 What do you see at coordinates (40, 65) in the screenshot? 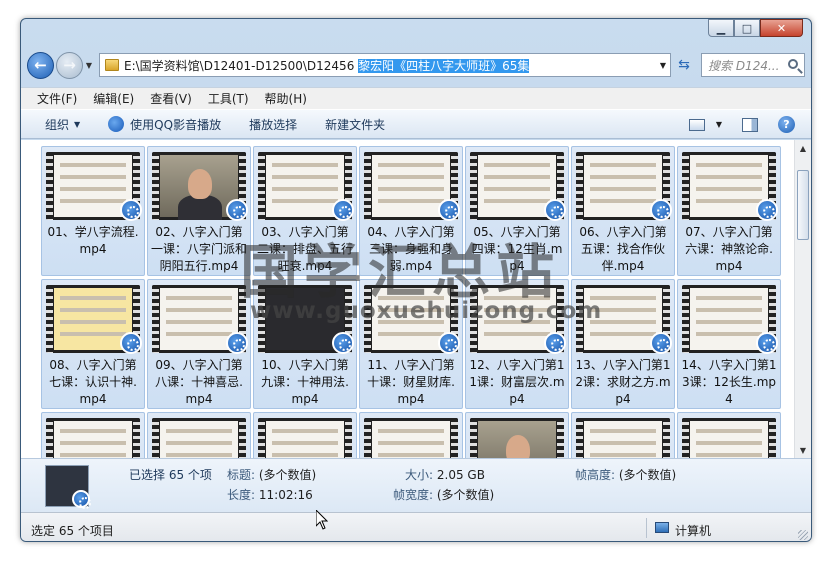
I see `back-button: ←` at bounding box center [40, 65].